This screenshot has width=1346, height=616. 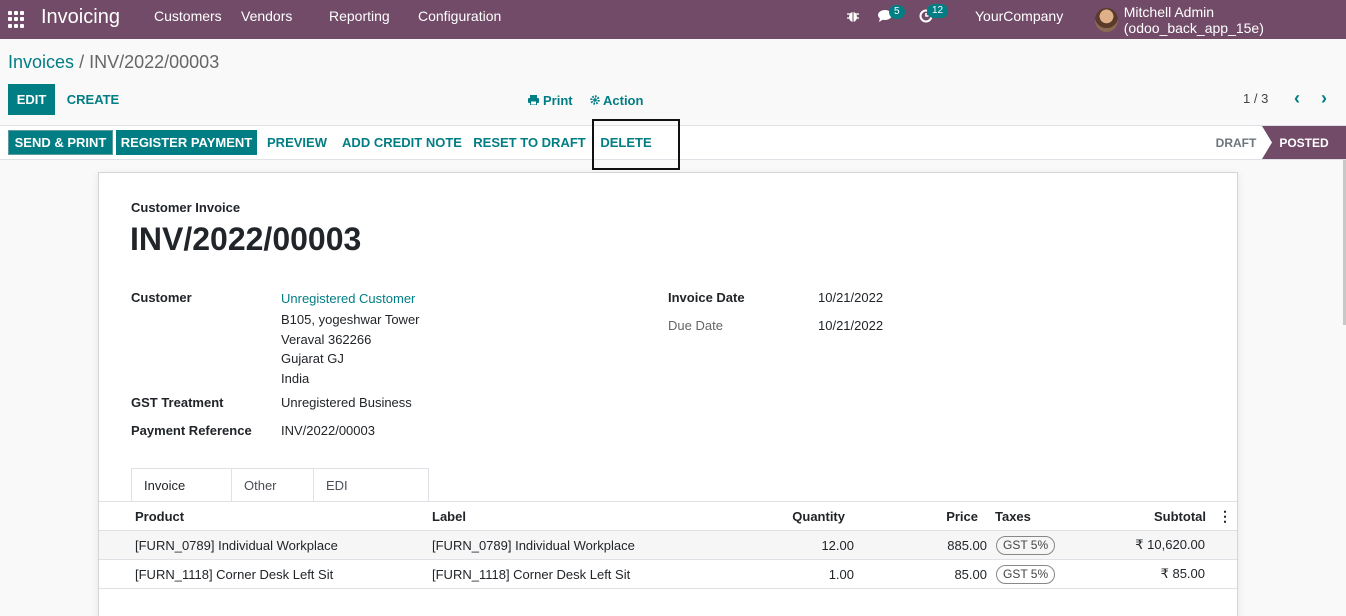 I want to click on cell-product: [FURN_0789] Individual Workplace, so click(x=236, y=545).